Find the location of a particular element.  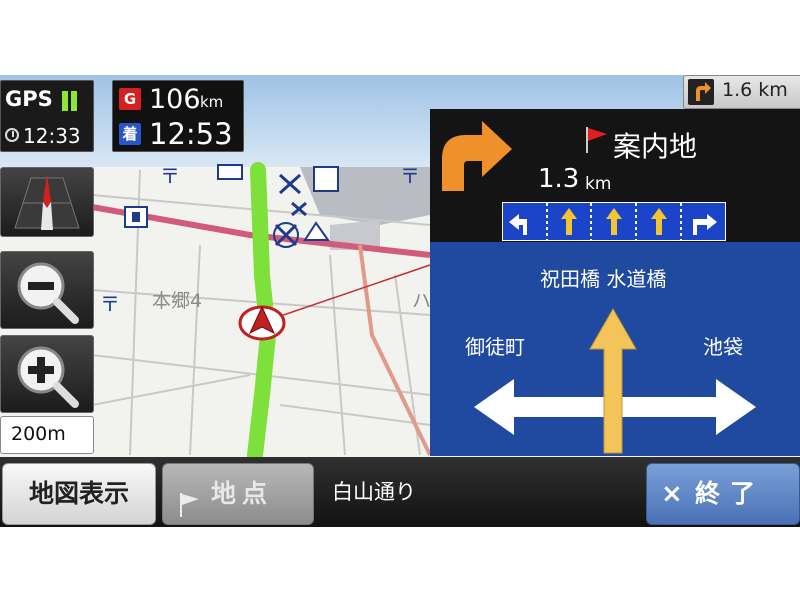

sign-straight-destination: 祝田橋 水道橋 is located at coordinates (603, 279).